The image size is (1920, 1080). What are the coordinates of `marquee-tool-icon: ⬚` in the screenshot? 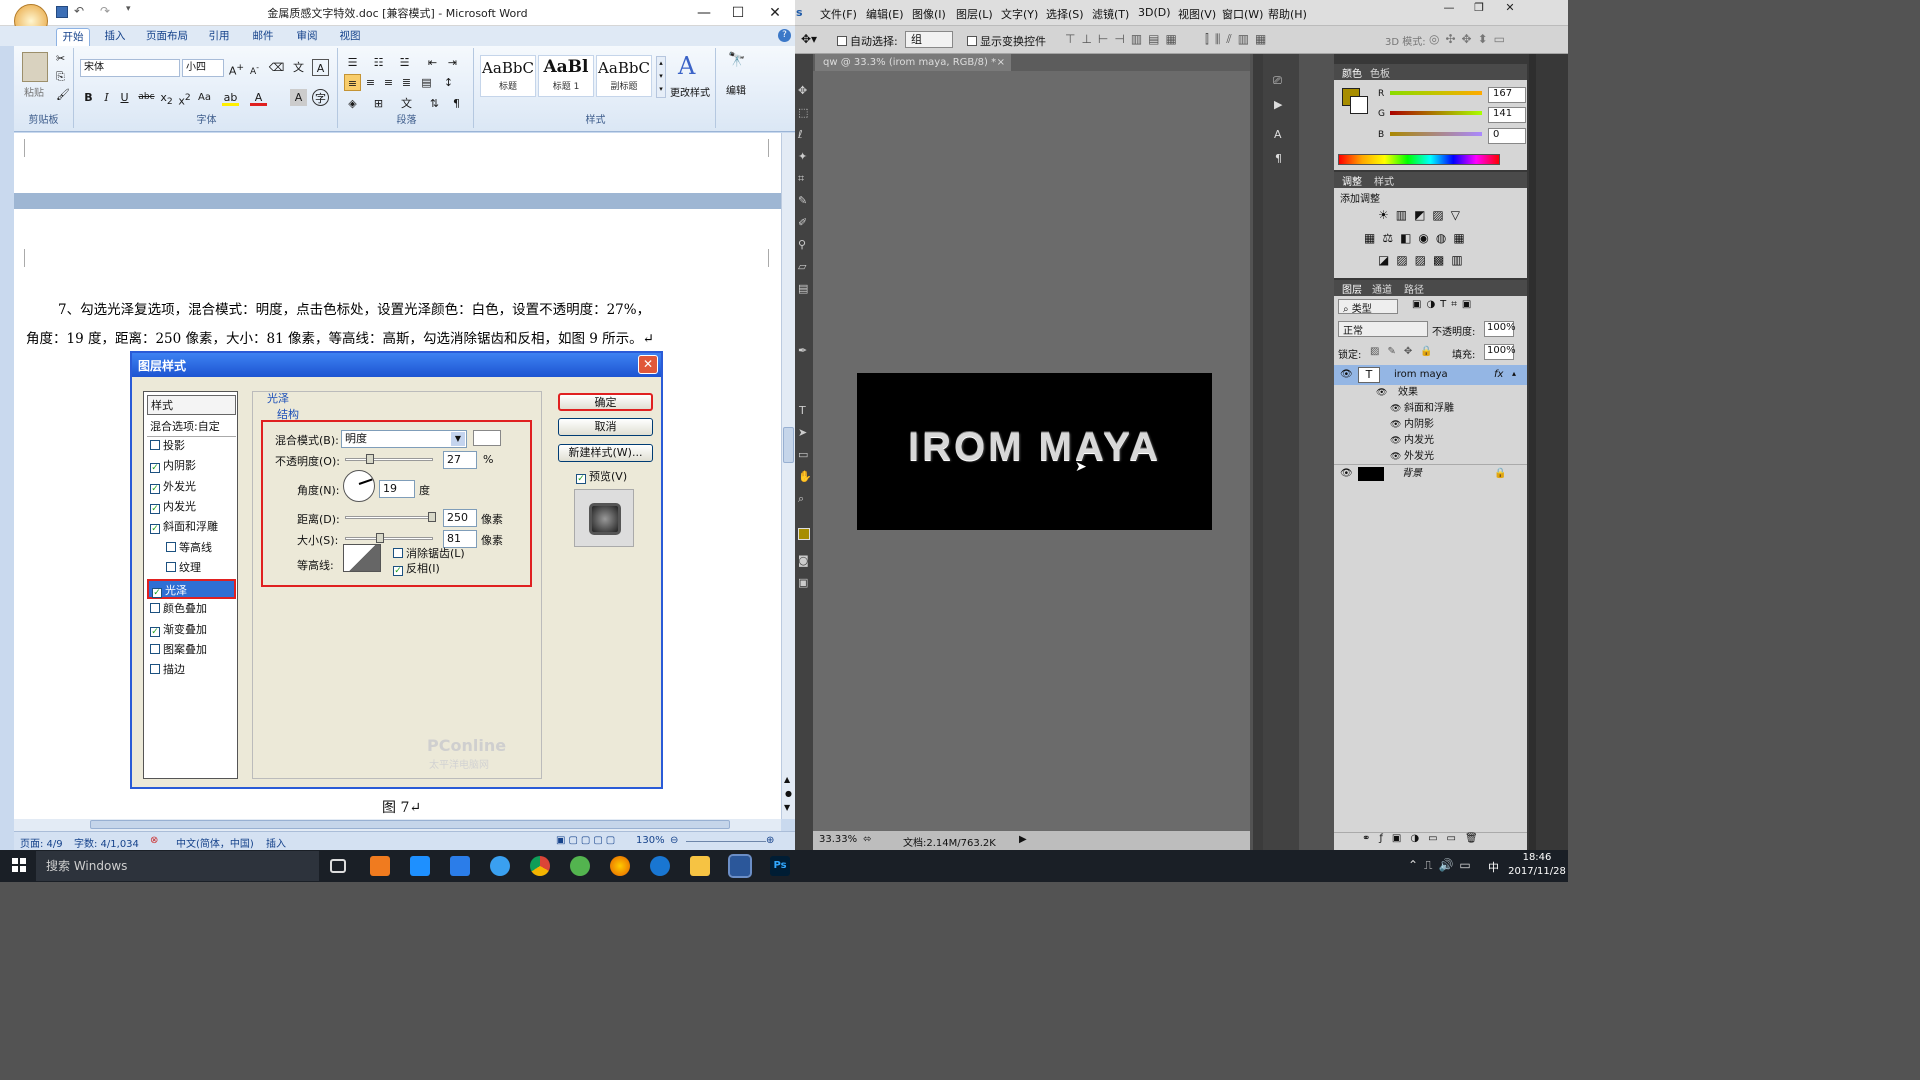 It's located at (803, 112).